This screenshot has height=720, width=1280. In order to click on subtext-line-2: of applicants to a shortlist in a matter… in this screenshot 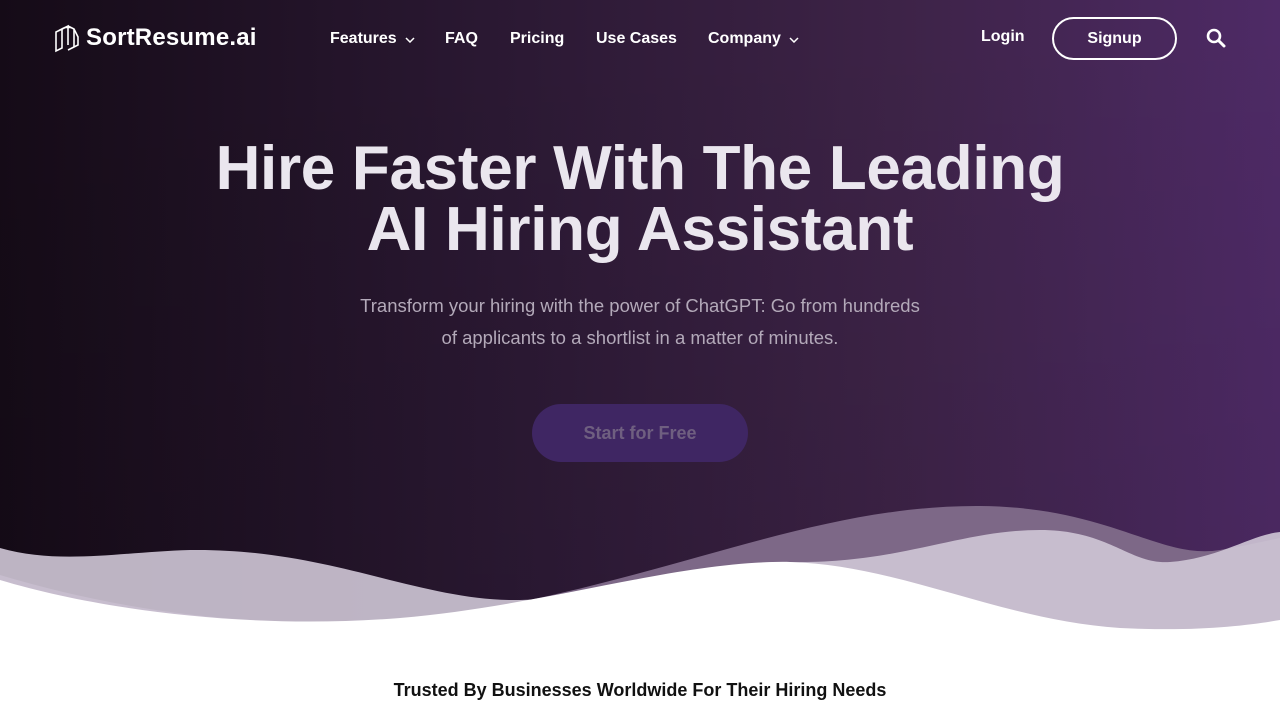, I will do `click(640, 337)`.